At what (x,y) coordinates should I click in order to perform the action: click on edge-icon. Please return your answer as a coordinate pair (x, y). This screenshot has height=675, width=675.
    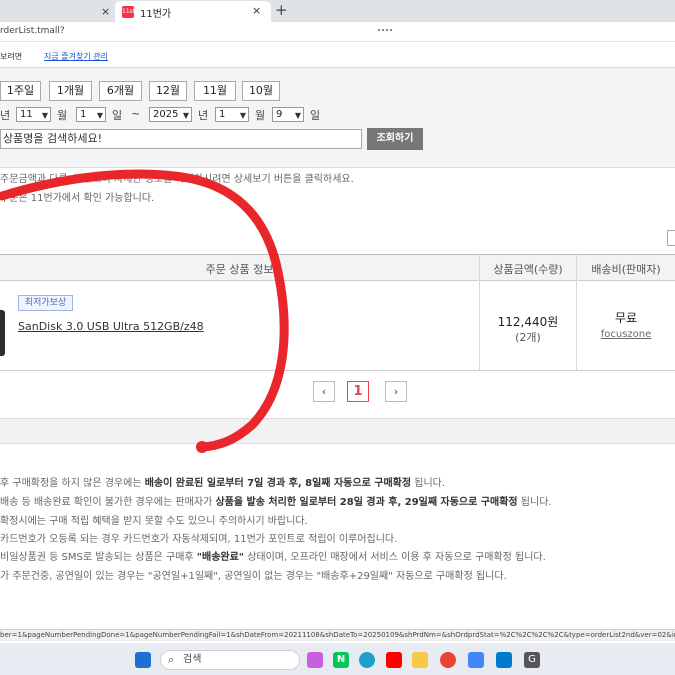
    Looking at the image, I should click on (367, 660).